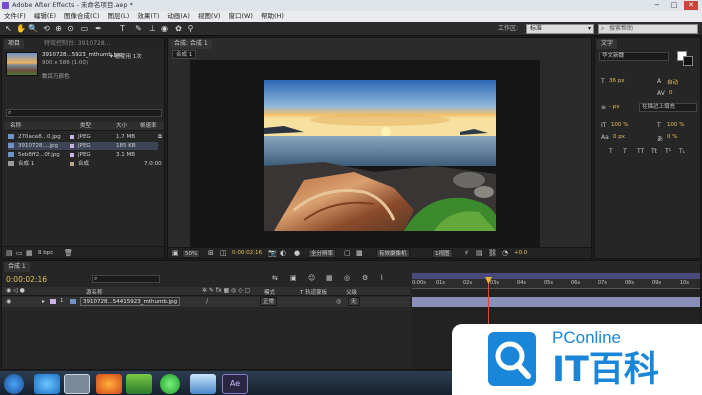  I want to click on draft-3d-icon: ▣, so click(293, 278).